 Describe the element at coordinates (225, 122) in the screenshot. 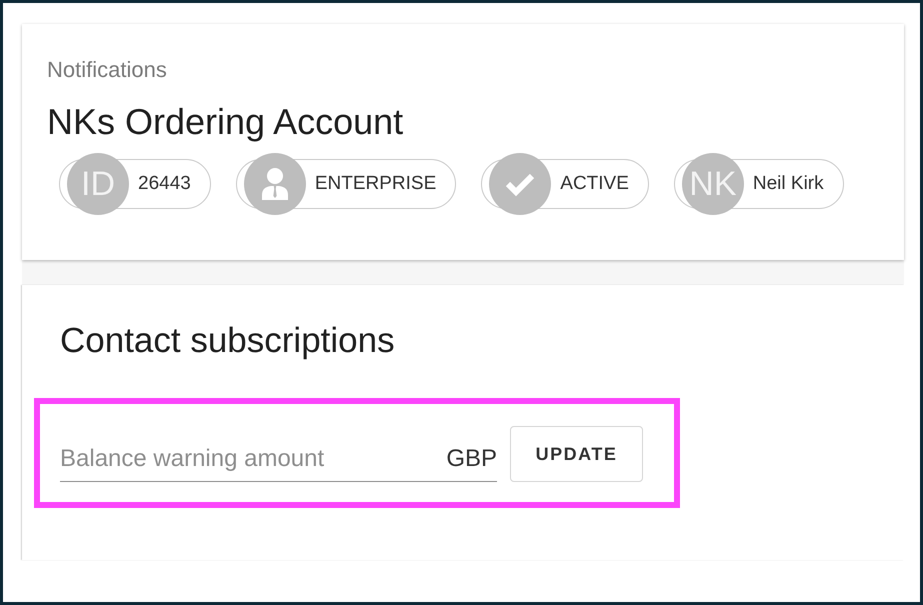

I see `account-title: NKs Ordering Account` at that location.